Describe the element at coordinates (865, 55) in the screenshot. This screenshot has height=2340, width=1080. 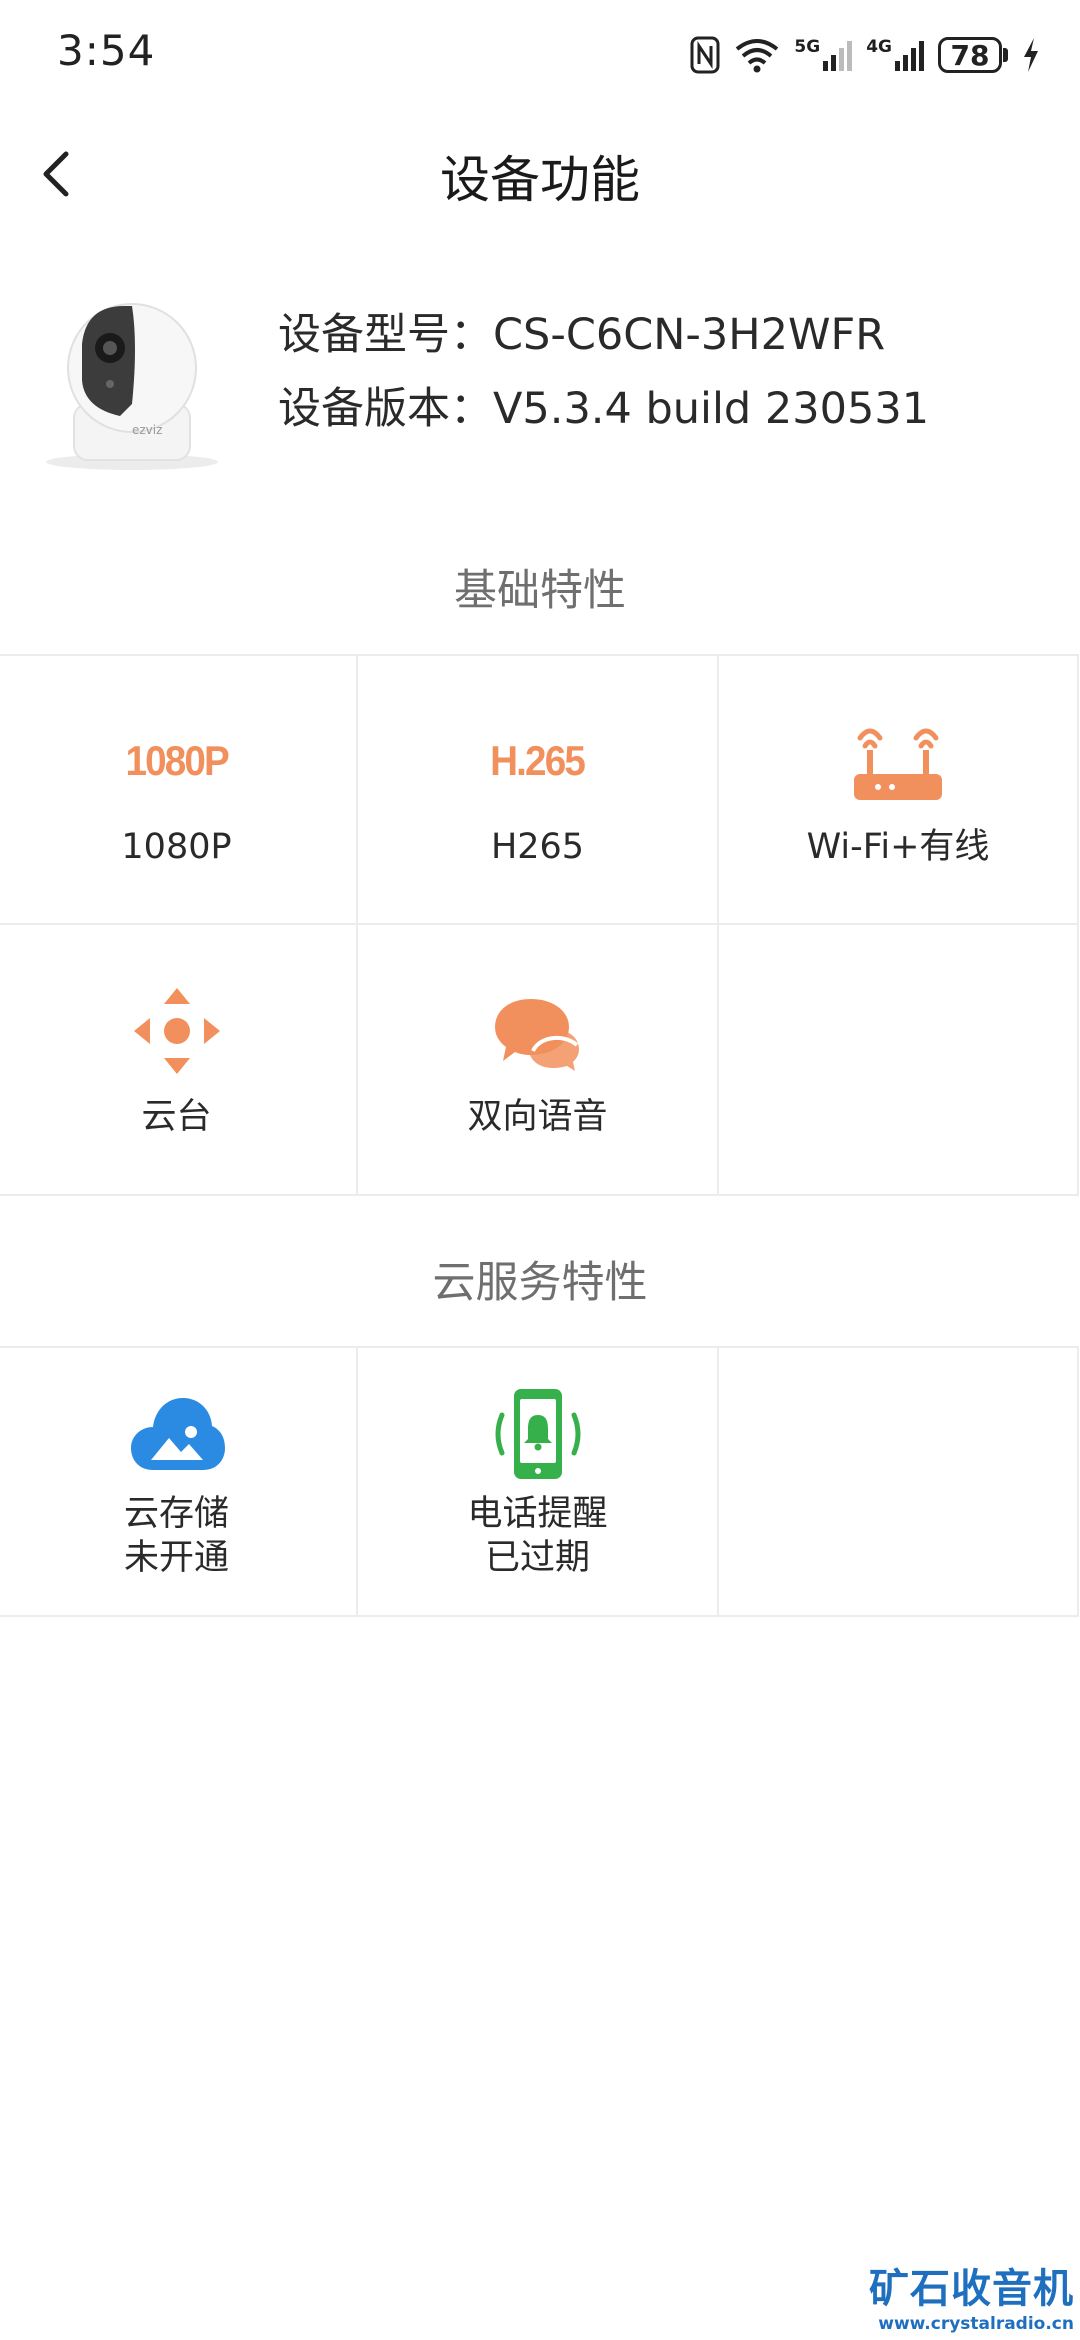
I see `status-icons: 5G 4G 78` at that location.